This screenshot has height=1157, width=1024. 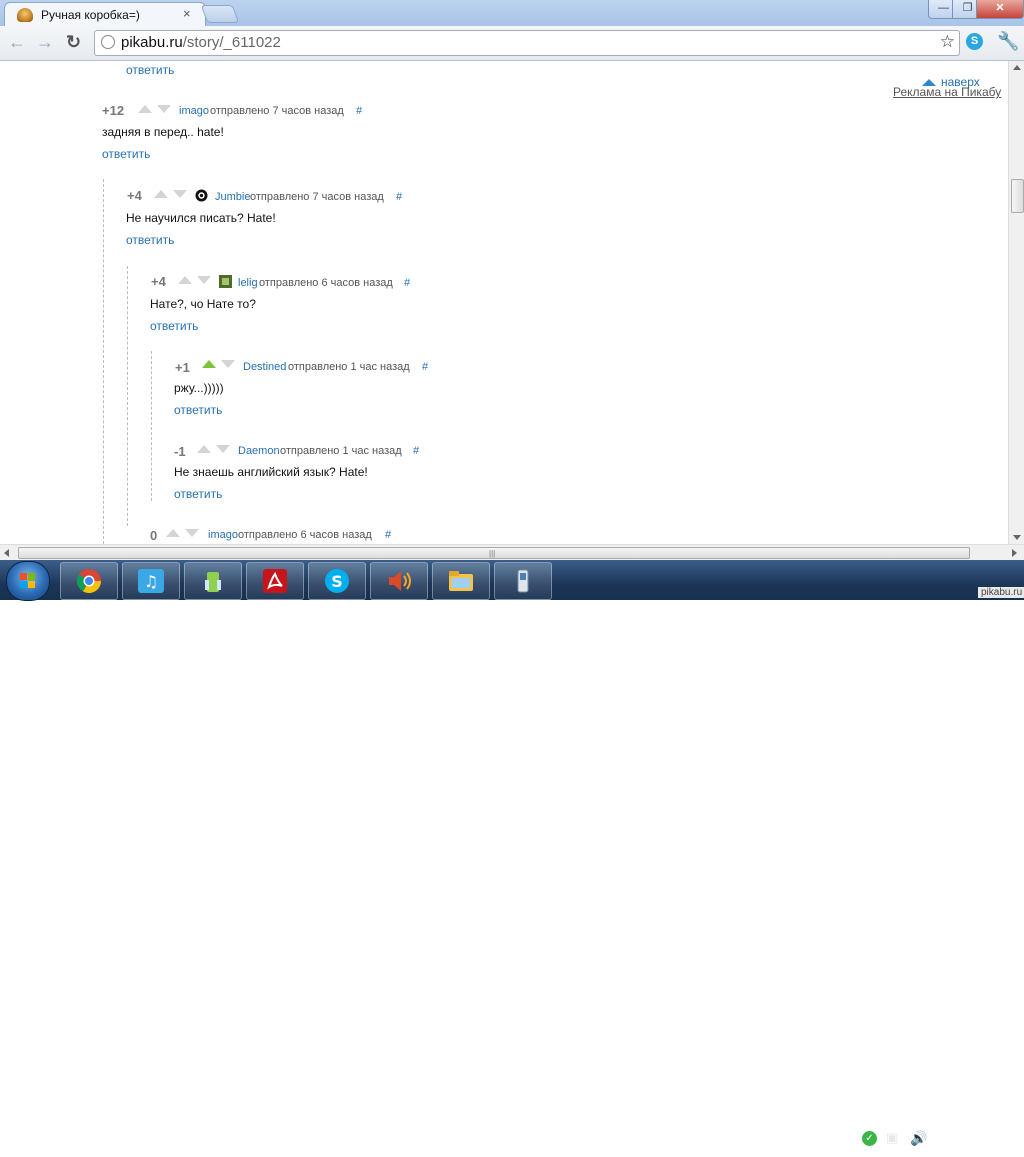 What do you see at coordinates (974, 1150) in the screenshot?
I see `clock-date: 31.07.2013` at bounding box center [974, 1150].